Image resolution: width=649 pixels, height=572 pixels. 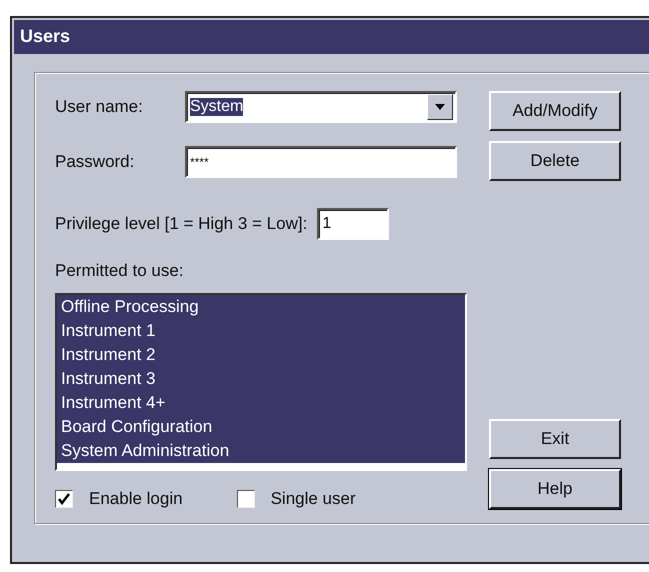 I want to click on user-name-combo: System, so click(x=321, y=107).